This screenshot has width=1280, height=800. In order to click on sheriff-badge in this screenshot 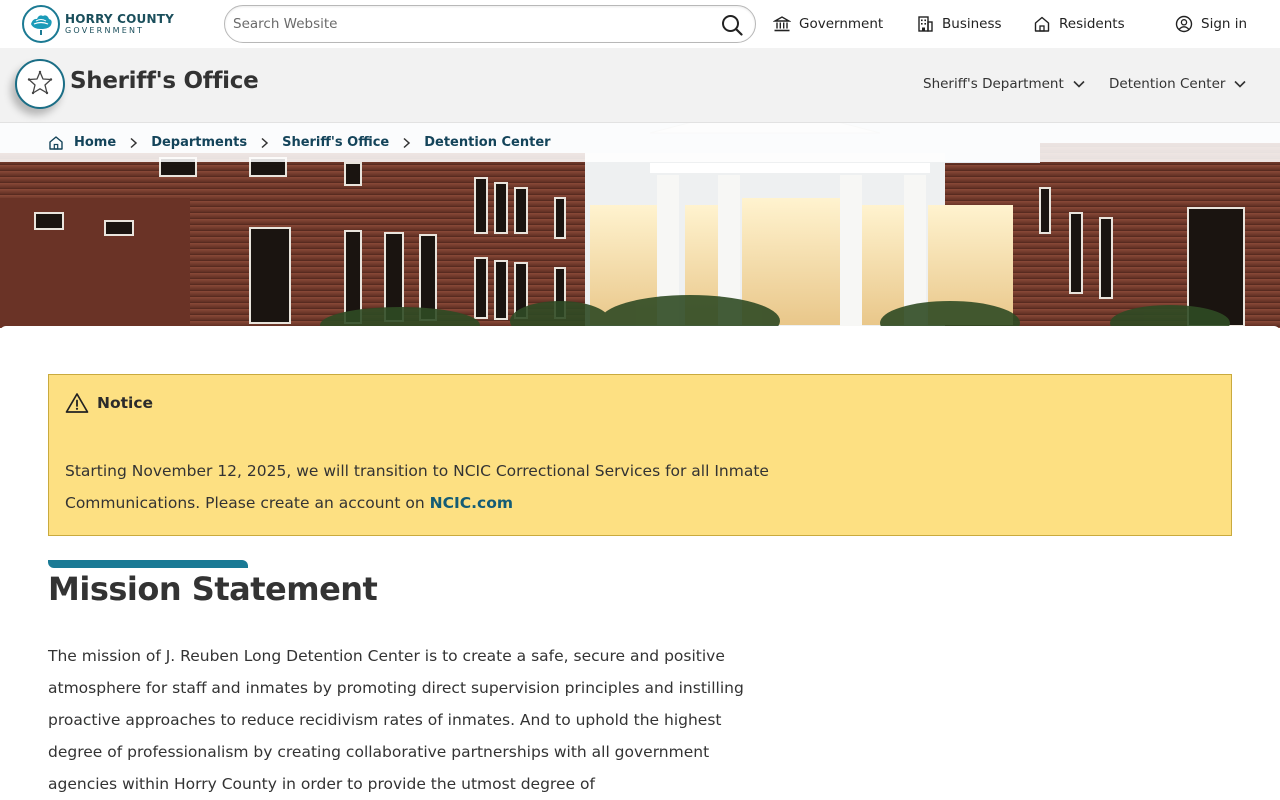, I will do `click(40, 84)`.